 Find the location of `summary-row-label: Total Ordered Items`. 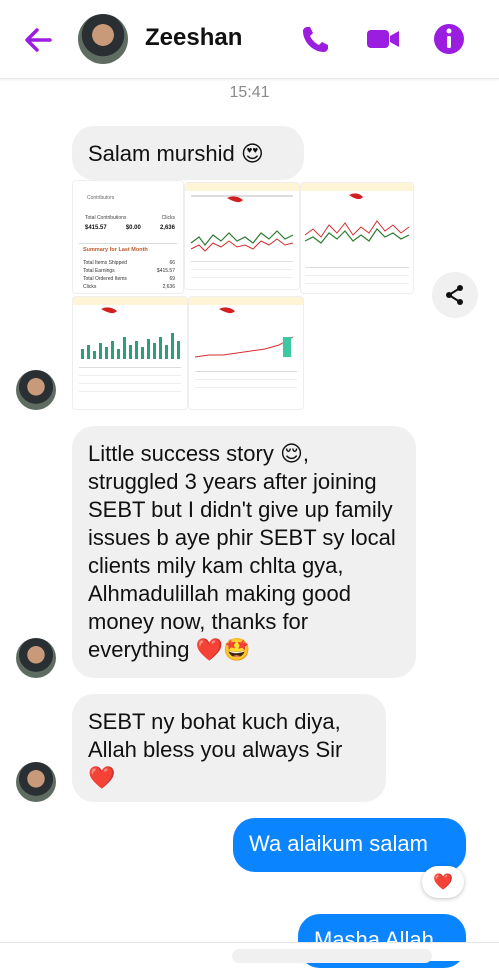

summary-row-label: Total Ordered Items is located at coordinates (105, 279).